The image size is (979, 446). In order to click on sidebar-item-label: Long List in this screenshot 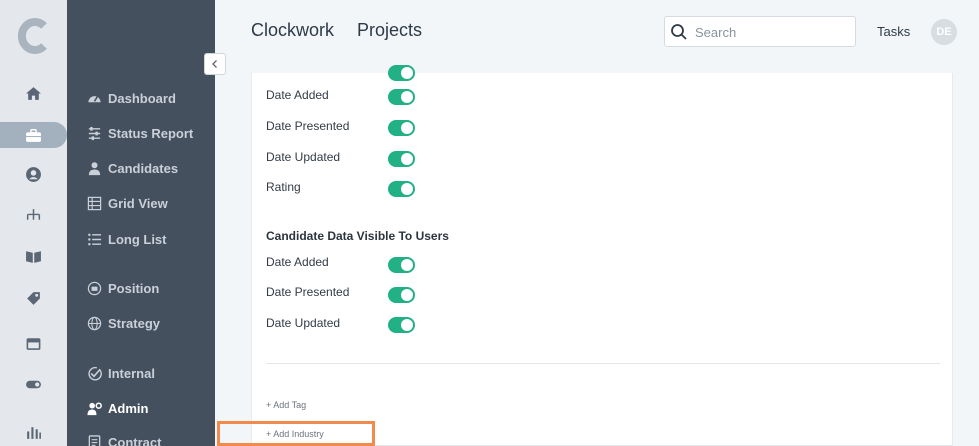, I will do `click(137, 239)`.